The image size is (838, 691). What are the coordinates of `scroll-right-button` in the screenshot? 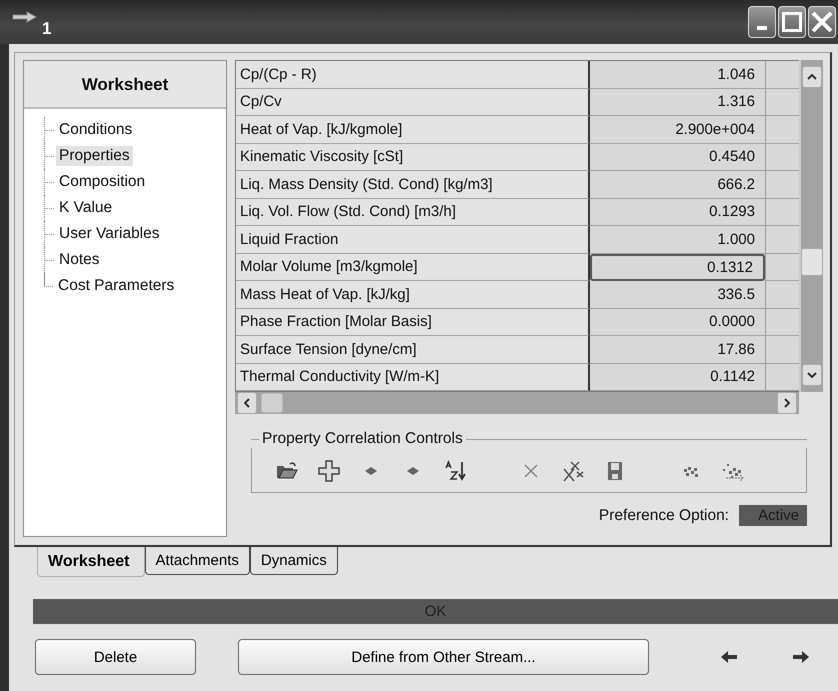 It's located at (787, 403).